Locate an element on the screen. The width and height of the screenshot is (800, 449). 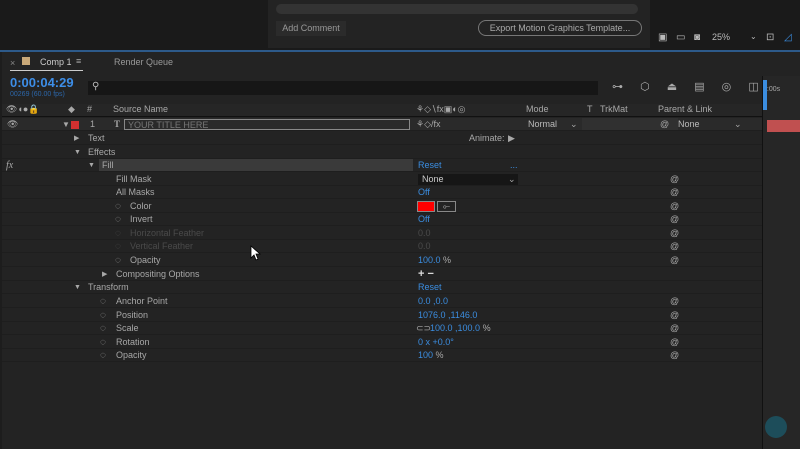
prop-value: 1076.0 ,1146.0 is located at coordinates (447, 315).